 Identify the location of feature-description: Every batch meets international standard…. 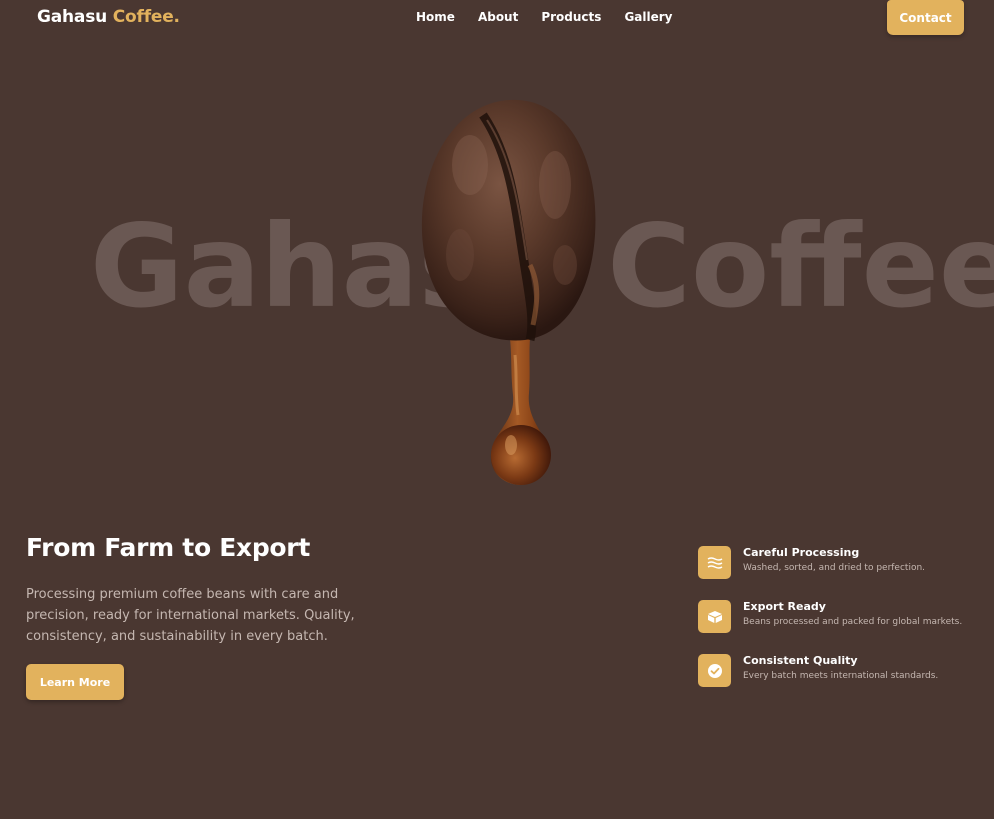
(841, 676).